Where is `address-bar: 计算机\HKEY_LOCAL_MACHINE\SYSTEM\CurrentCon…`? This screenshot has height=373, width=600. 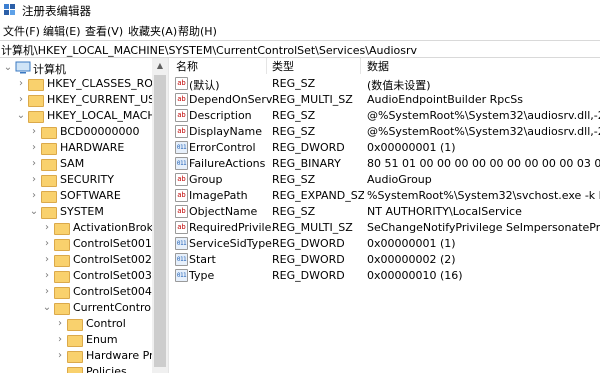 address-bar: 计算机\HKEY_LOCAL_MACHINE\SYSTEM\CurrentCon… is located at coordinates (300, 49).